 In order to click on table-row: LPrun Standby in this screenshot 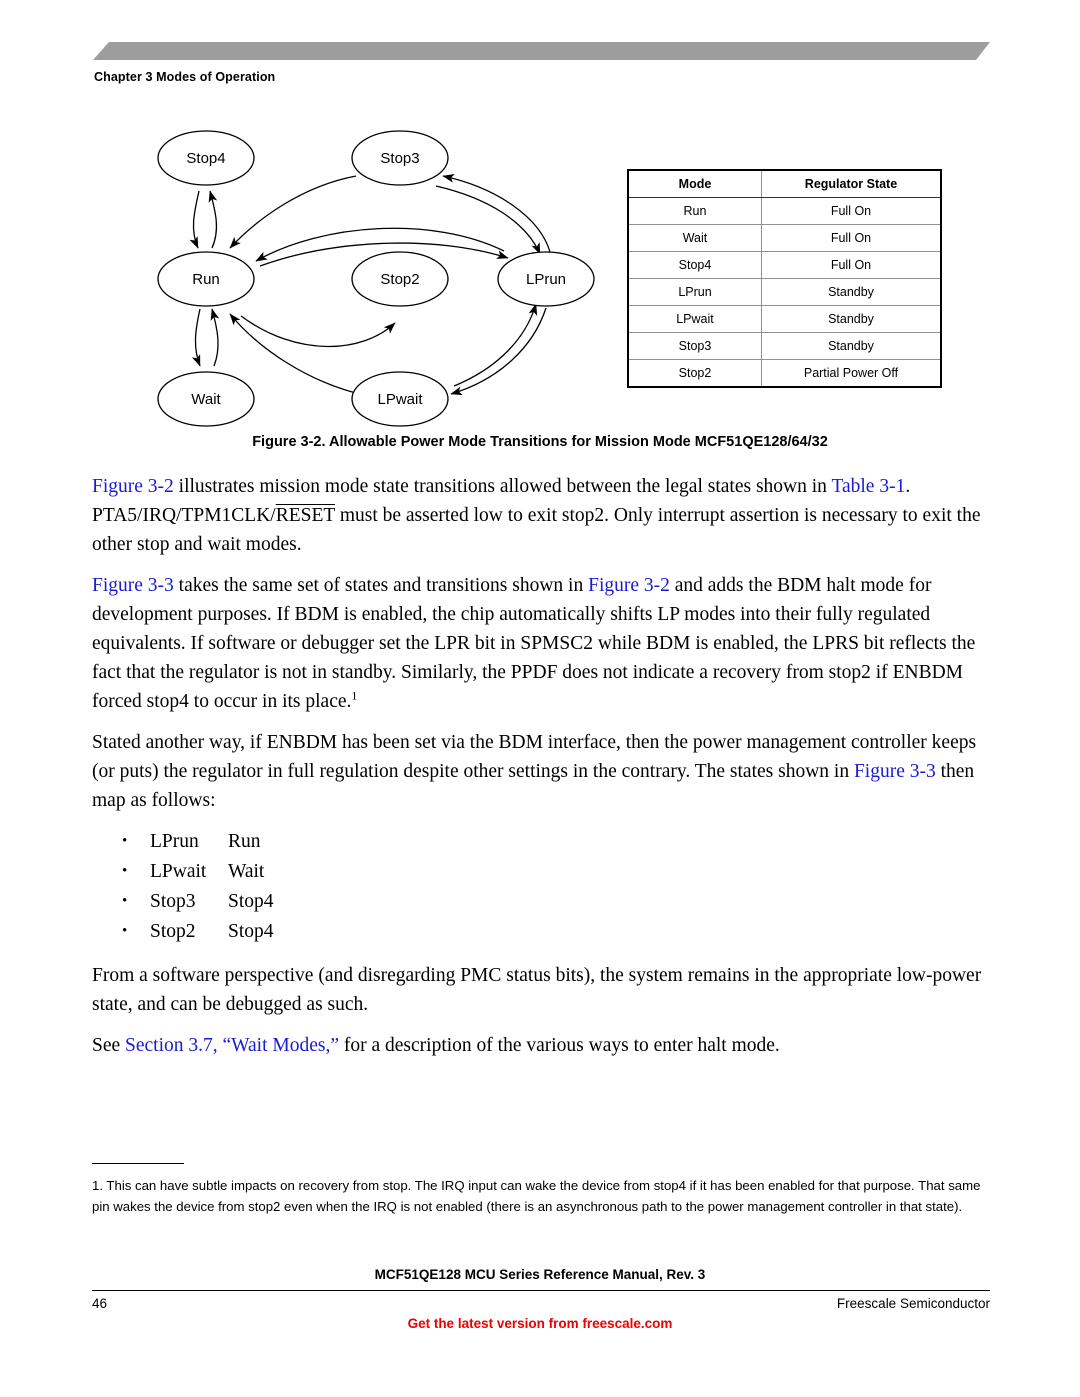, I will do `click(784, 292)`.